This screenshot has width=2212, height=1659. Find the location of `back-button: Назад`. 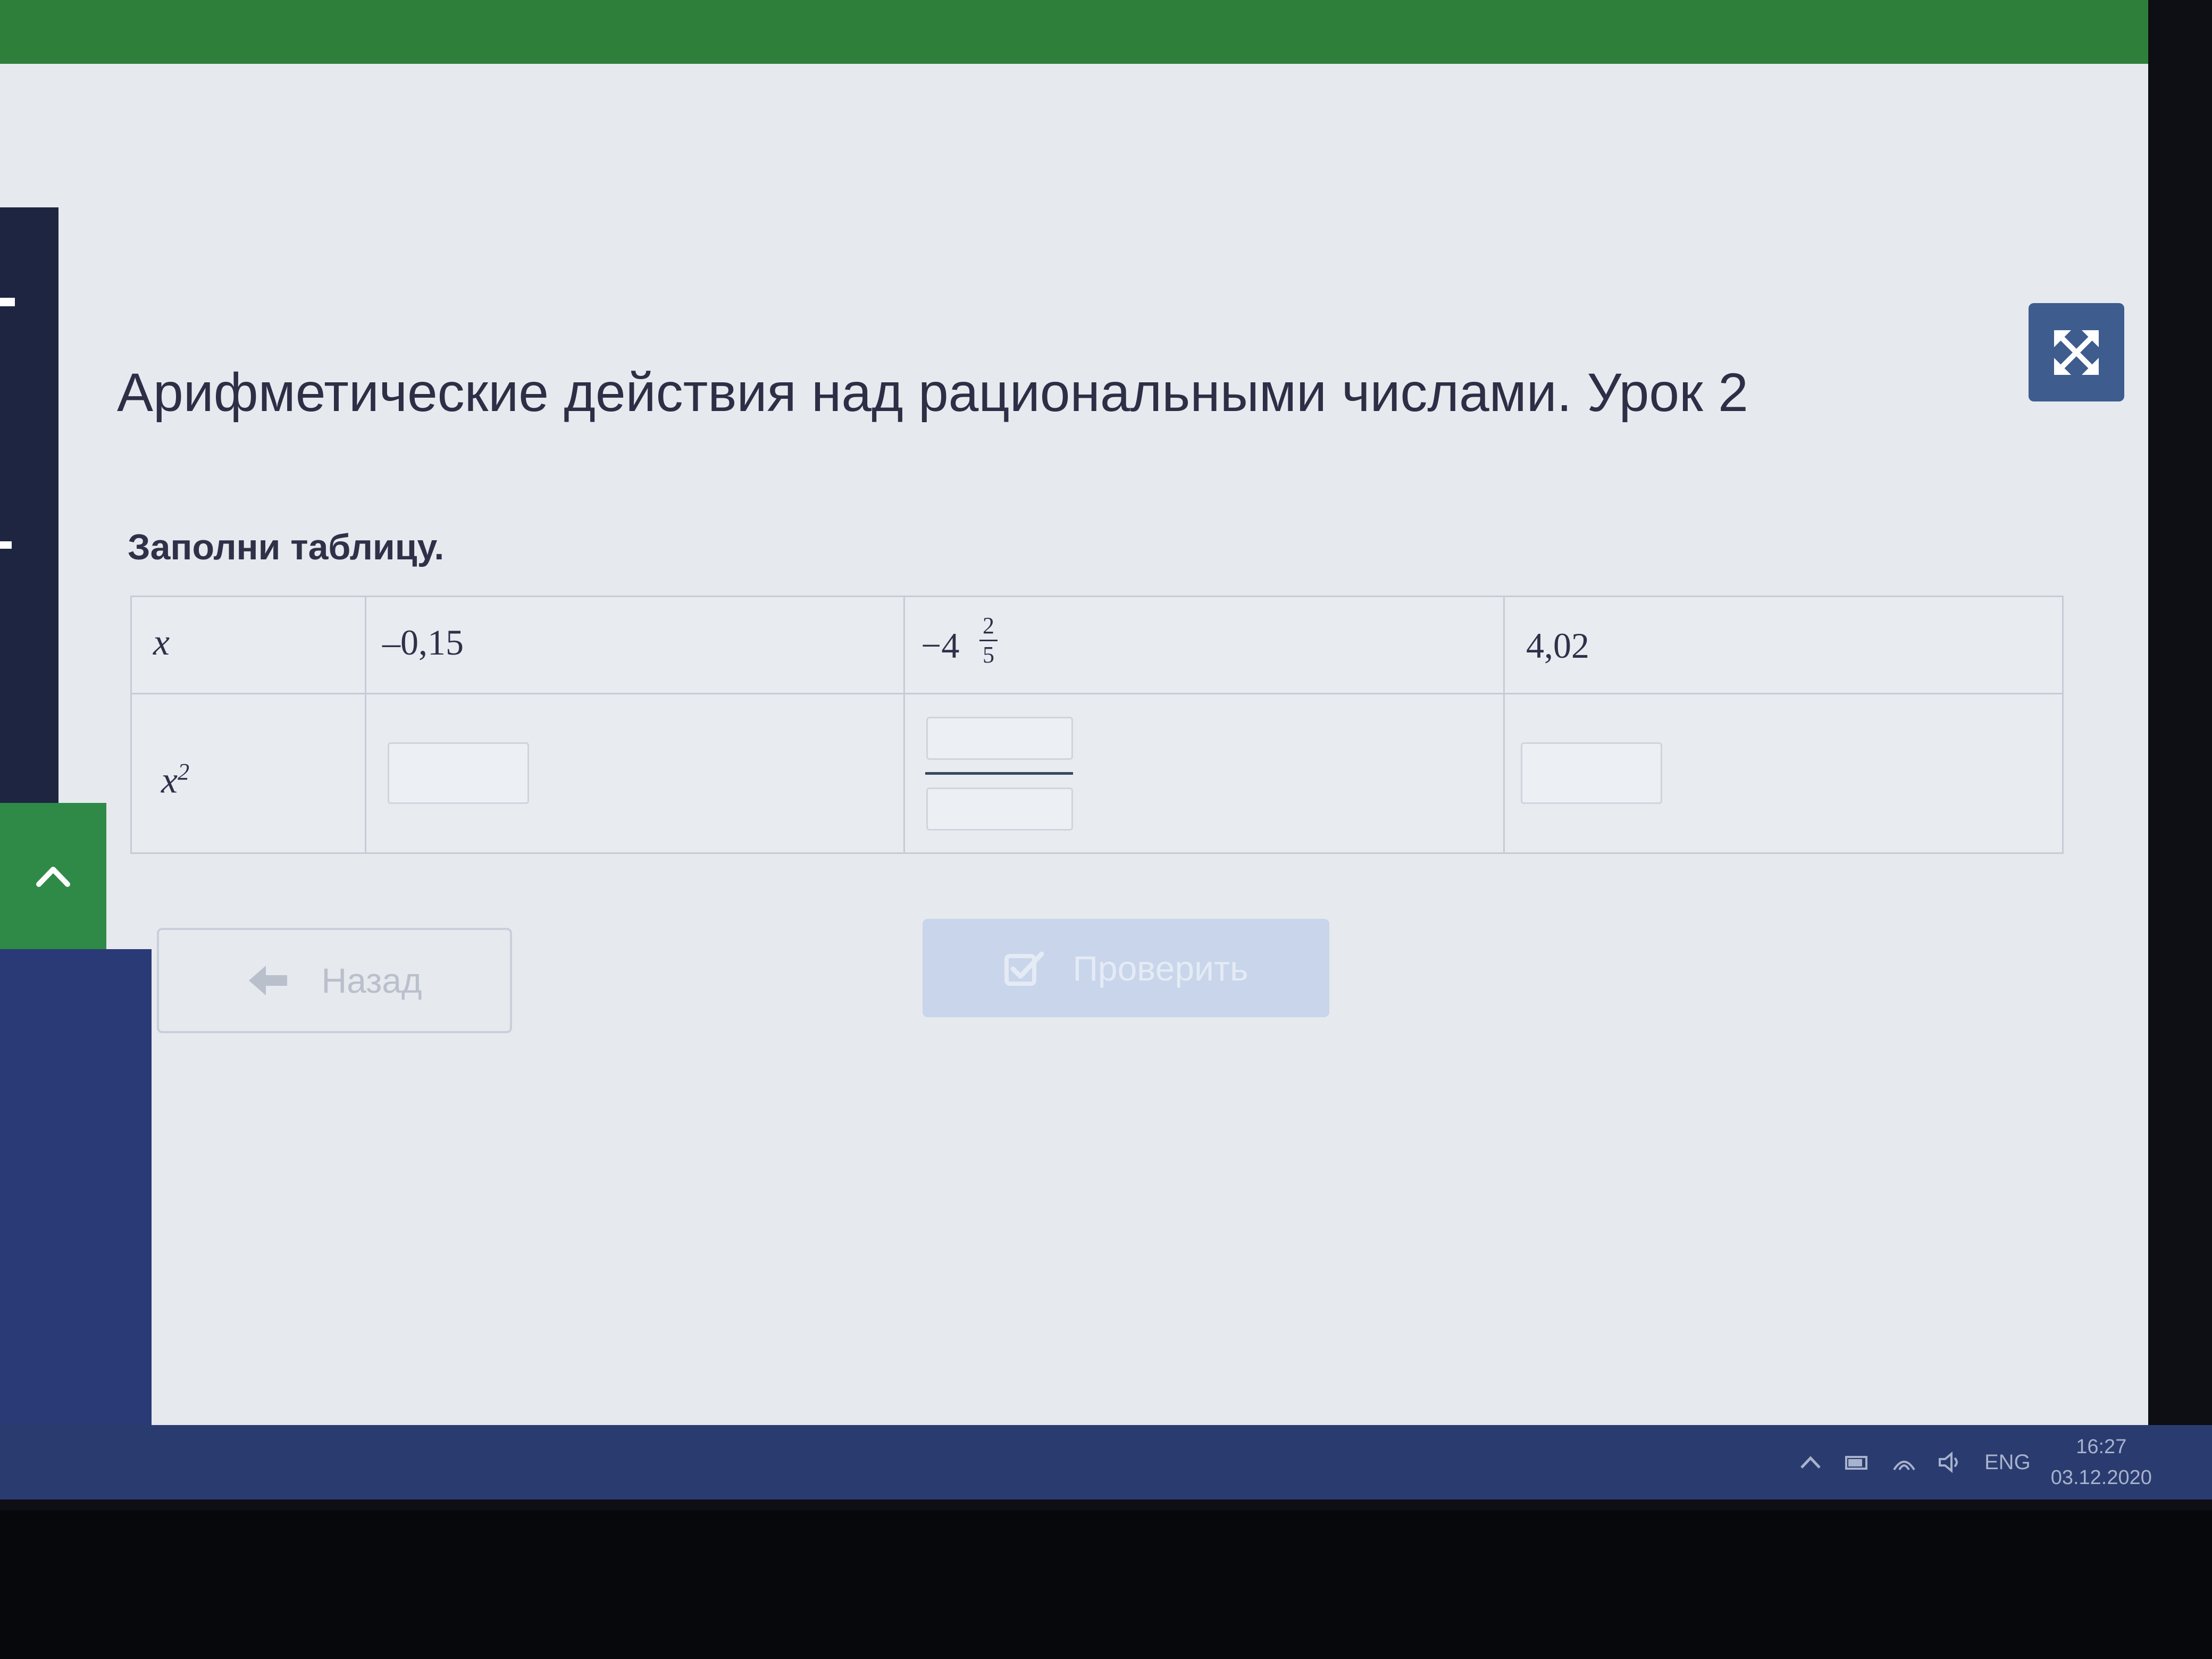

back-button: Назад is located at coordinates (334, 980).